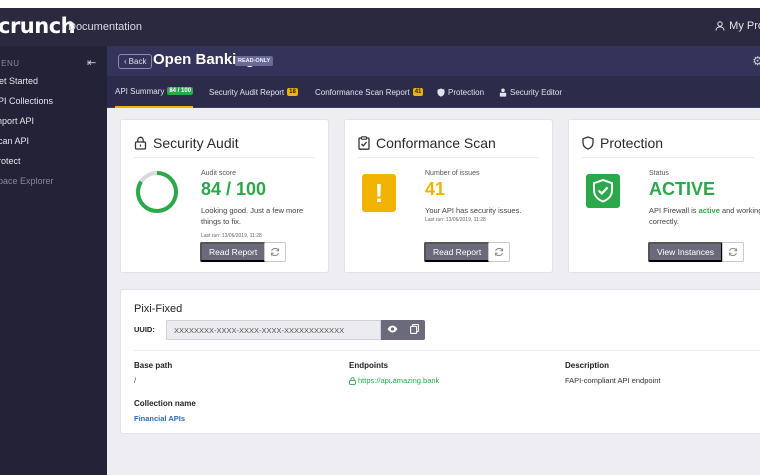 The width and height of the screenshot is (760, 475). I want to click on audit-last-run: Last run: 13/06/2019, 11:28, so click(231, 236).